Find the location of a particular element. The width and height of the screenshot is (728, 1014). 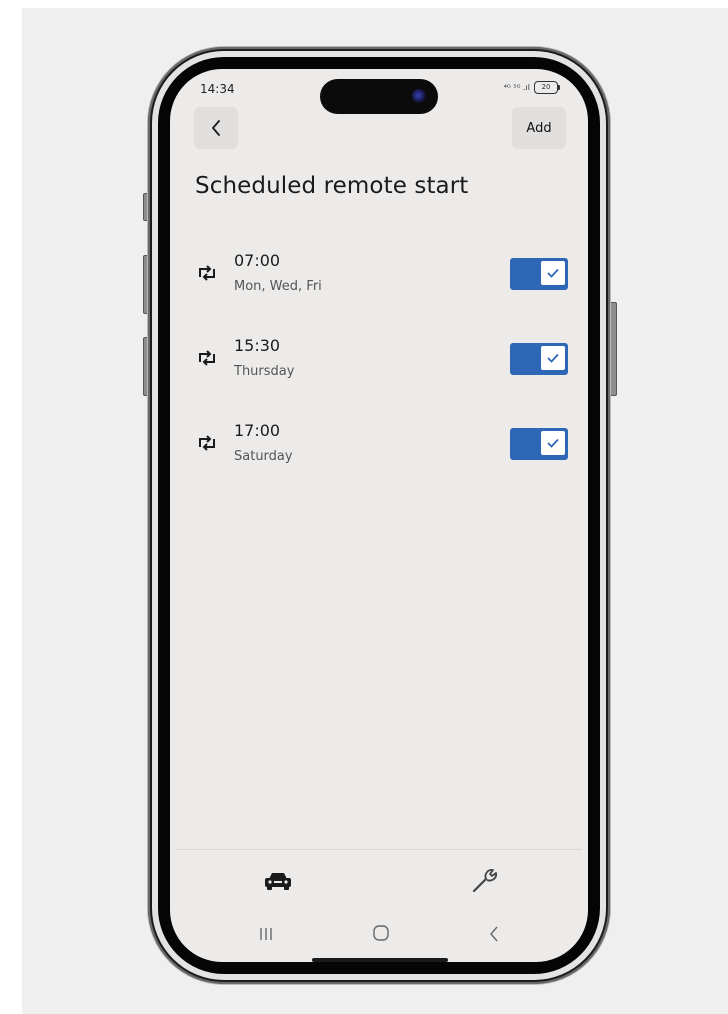

home-indicator is located at coordinates (380, 960).